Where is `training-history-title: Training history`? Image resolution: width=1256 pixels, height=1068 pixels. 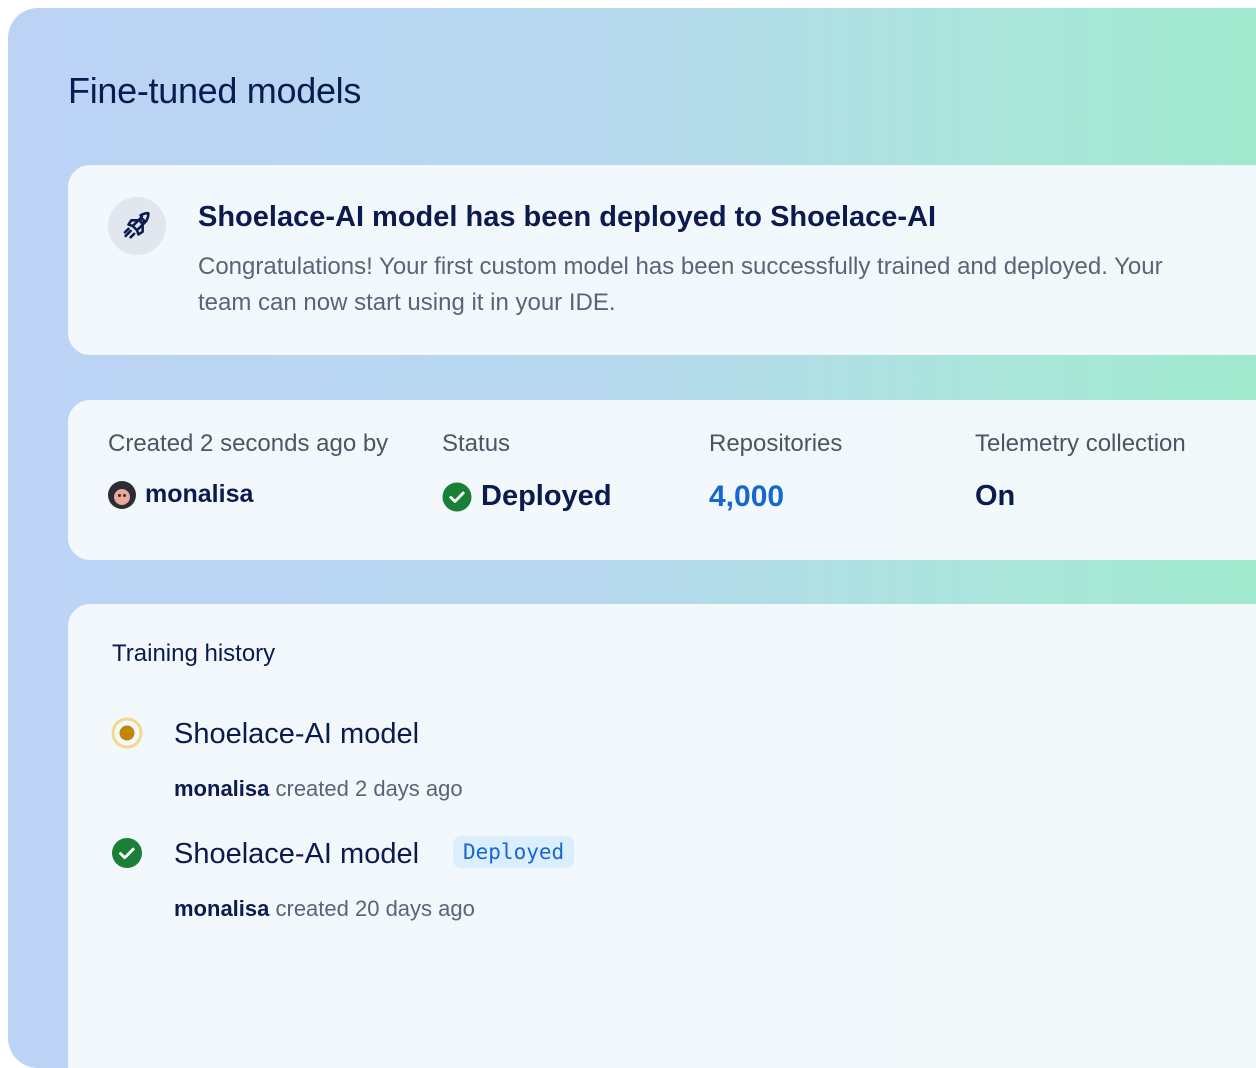
training-history-title: Training history is located at coordinates (194, 653).